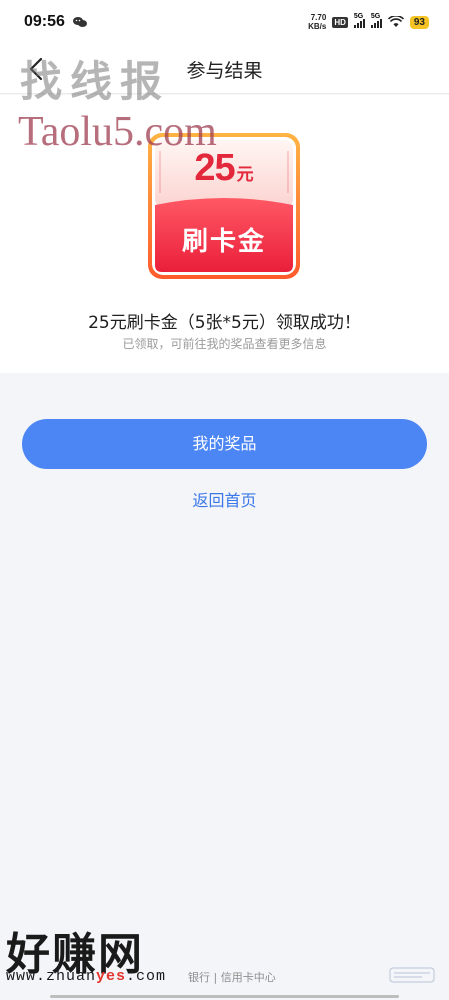  I want to click on status-time: 09:56, so click(44, 21).